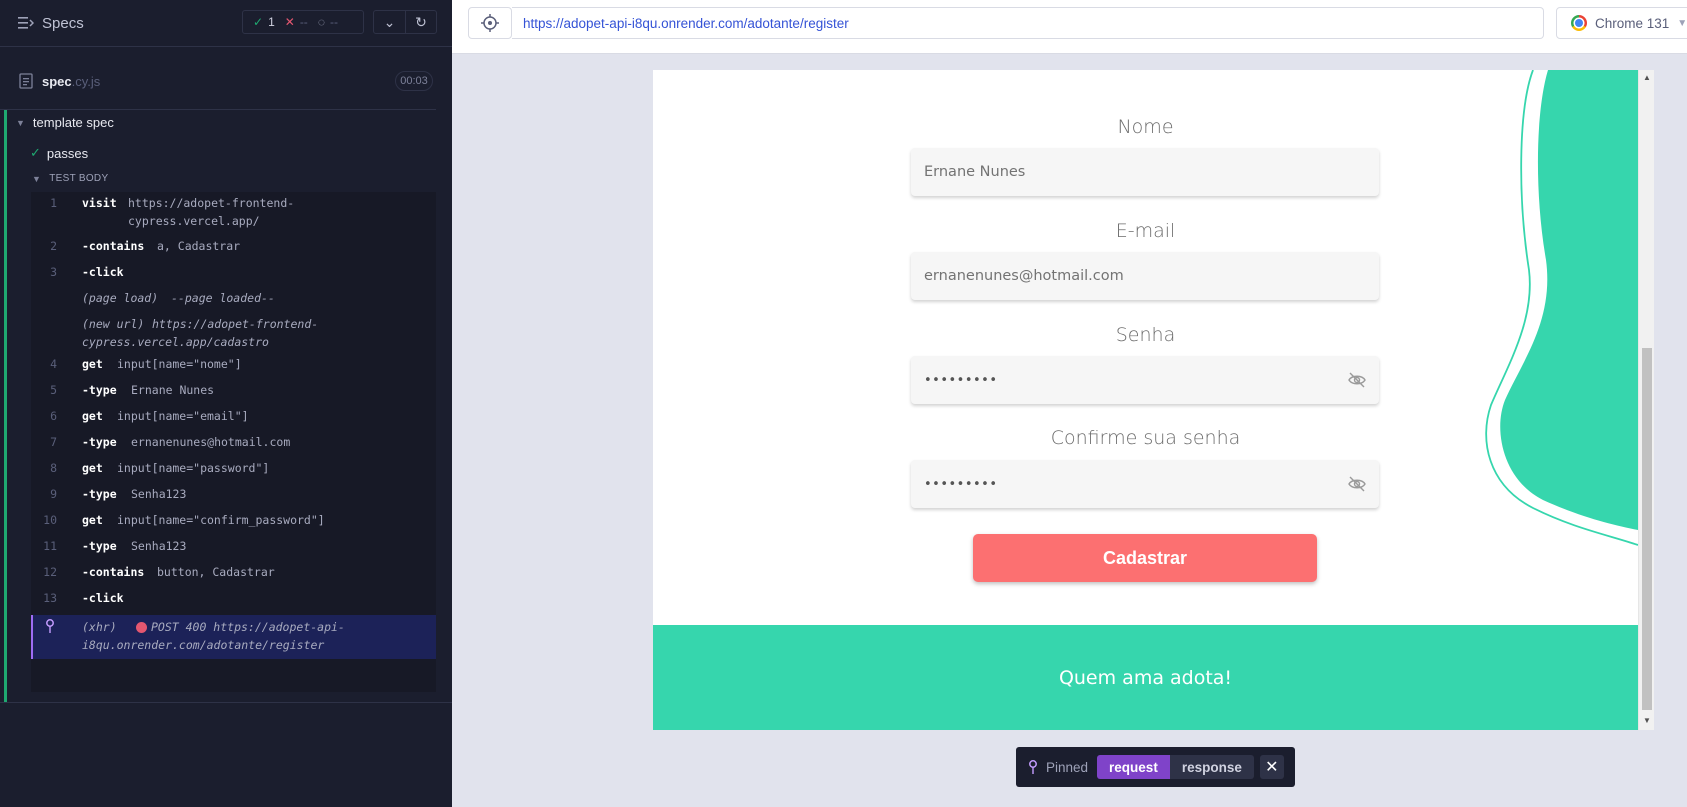 The width and height of the screenshot is (1687, 807). I want to click on password-input: •••••••••, so click(1145, 380).